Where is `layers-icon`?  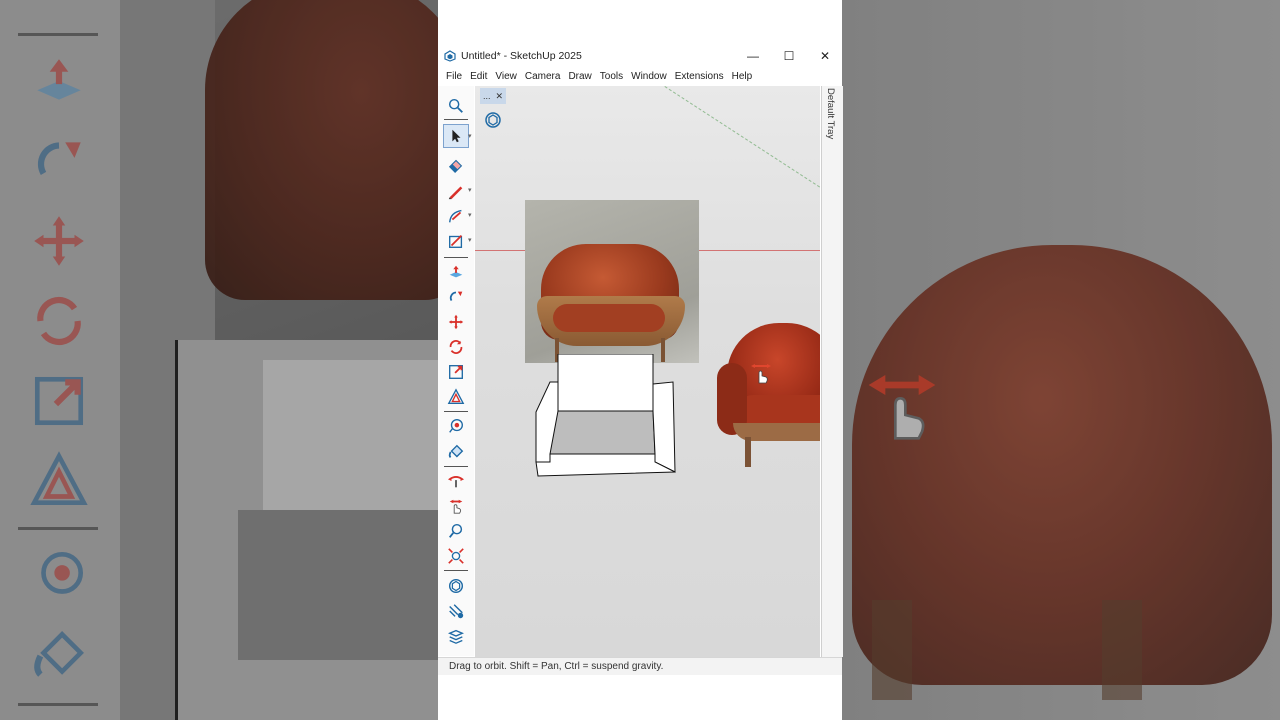 layers-icon is located at coordinates (456, 636).